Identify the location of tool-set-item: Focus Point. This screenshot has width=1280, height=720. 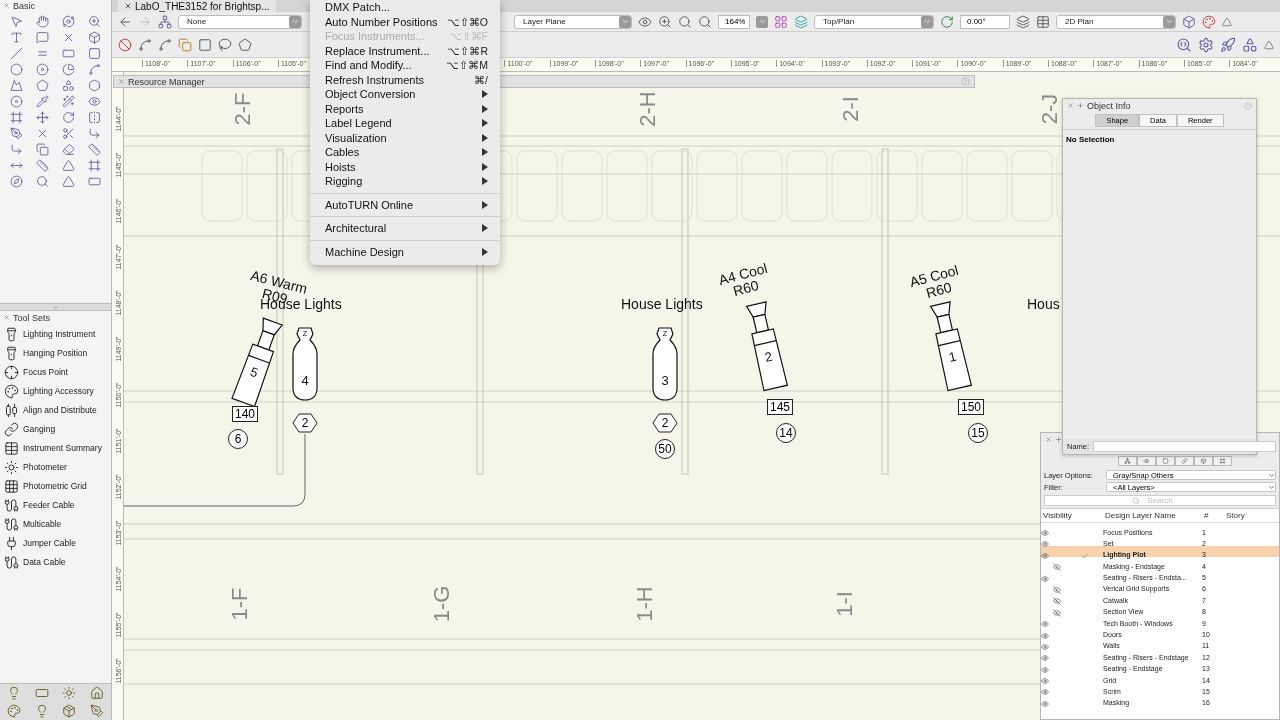
(45, 372).